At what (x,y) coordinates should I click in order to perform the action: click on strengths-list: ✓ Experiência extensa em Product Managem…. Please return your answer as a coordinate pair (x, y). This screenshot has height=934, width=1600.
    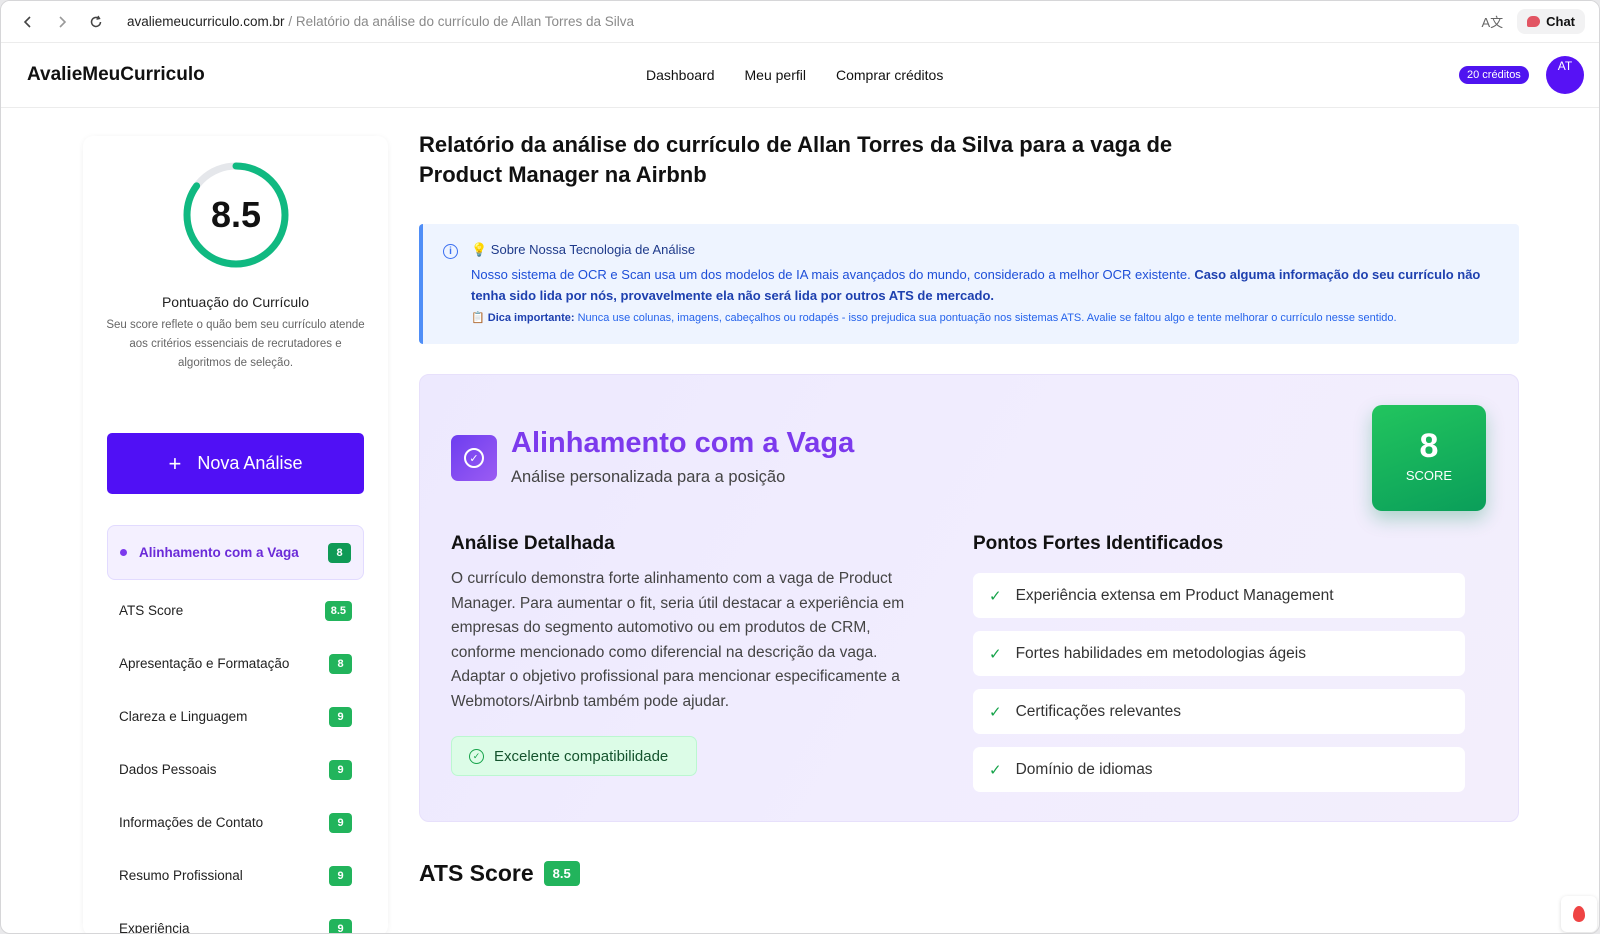
    Looking at the image, I should click on (1219, 689).